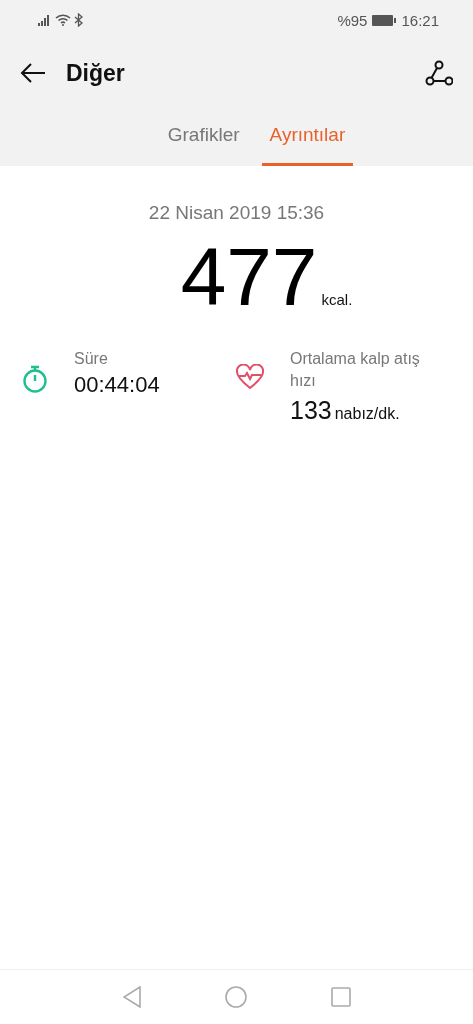  What do you see at coordinates (340, 997) in the screenshot?
I see `recents-nav-icon` at bounding box center [340, 997].